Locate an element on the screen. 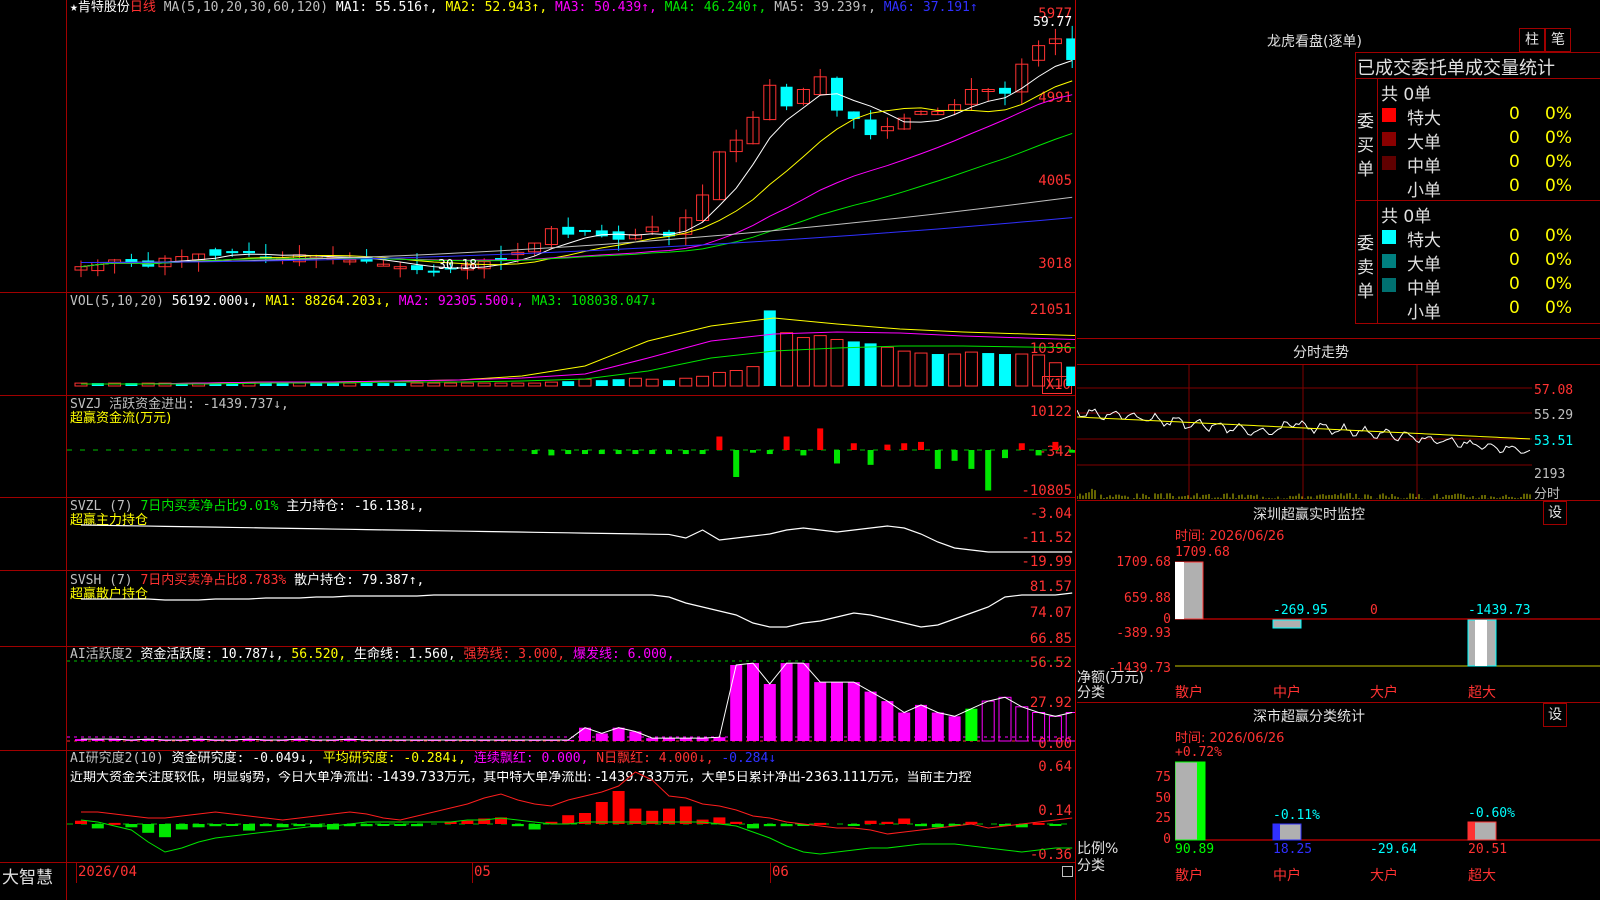 This screenshot has width=1600, height=900. ma-legend-item: MA6: 37.191↑ is located at coordinates (930, 7).